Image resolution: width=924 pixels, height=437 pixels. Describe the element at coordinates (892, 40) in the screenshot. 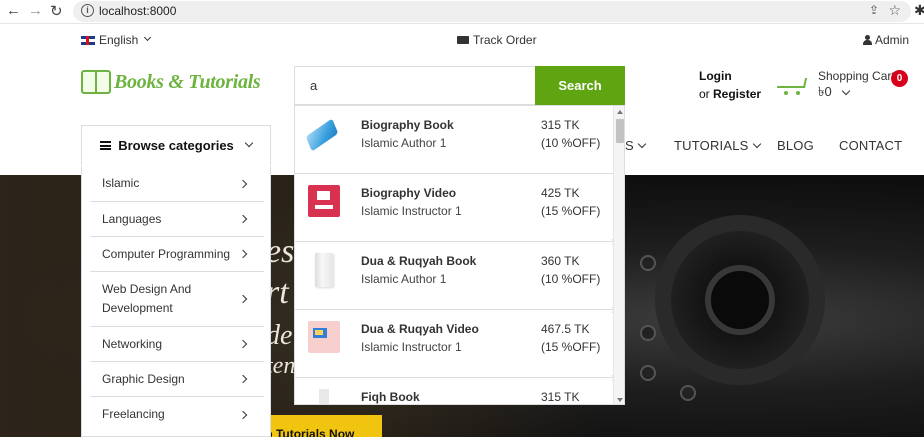

I see `admin-label: Admin` at that location.